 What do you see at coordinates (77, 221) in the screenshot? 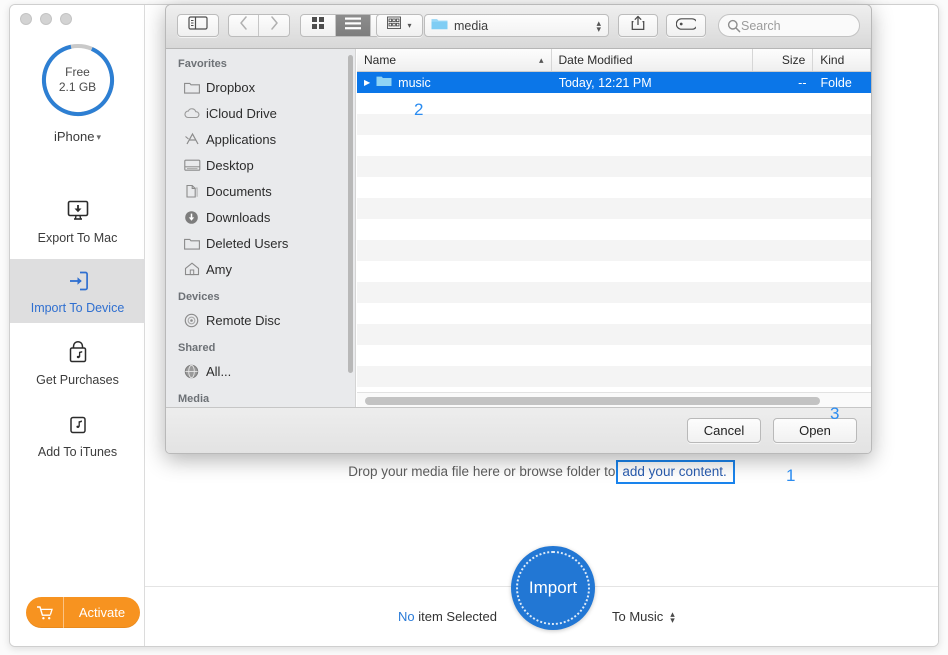
I see `sidebar-item-export-to-mac: Export To Mac` at bounding box center [77, 221].